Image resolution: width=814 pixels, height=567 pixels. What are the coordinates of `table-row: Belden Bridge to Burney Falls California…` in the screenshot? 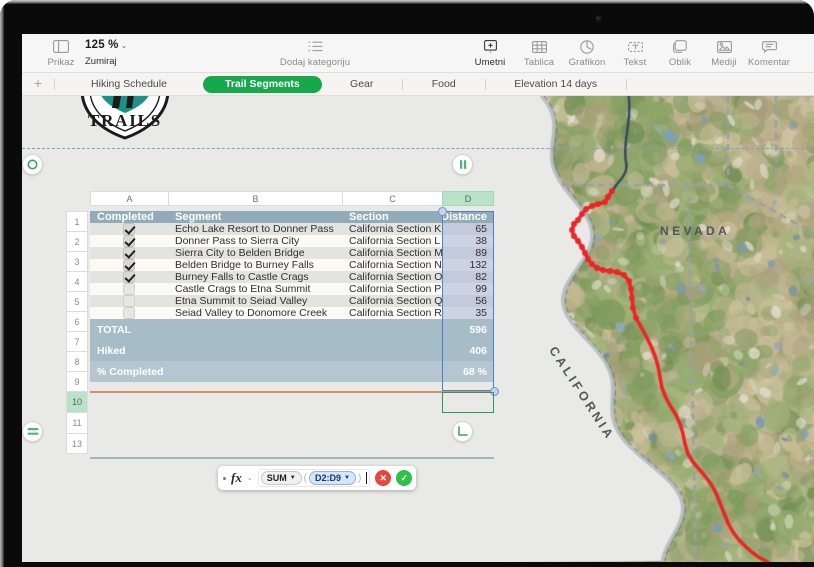 It's located at (292, 265).